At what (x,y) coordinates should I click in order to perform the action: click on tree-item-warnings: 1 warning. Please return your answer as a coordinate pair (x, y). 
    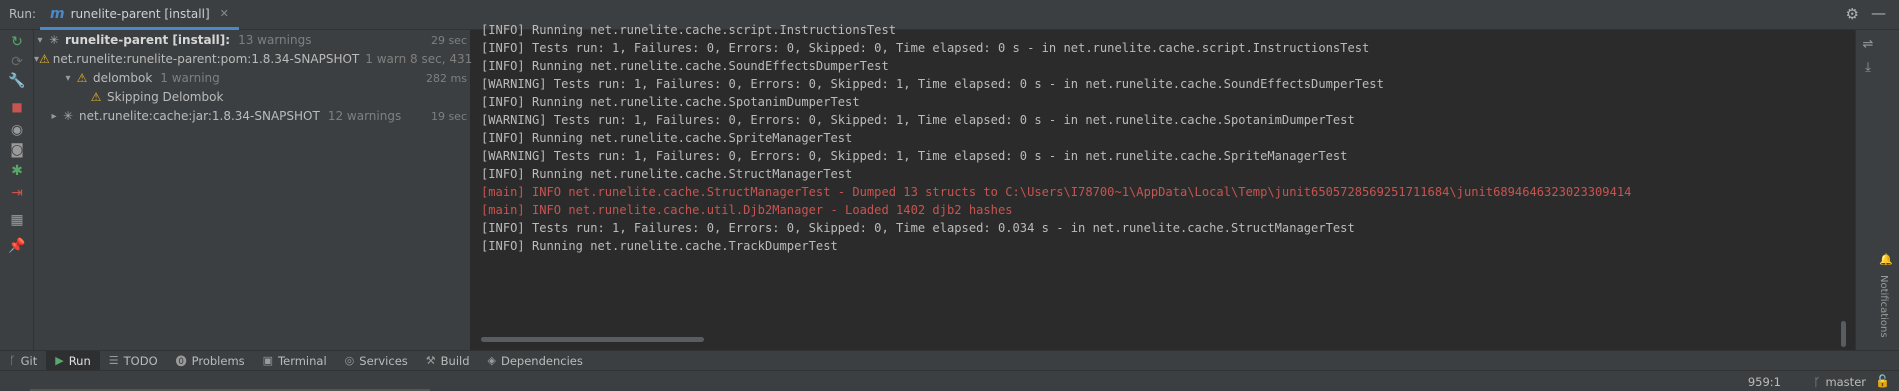
    Looking at the image, I should click on (190, 78).